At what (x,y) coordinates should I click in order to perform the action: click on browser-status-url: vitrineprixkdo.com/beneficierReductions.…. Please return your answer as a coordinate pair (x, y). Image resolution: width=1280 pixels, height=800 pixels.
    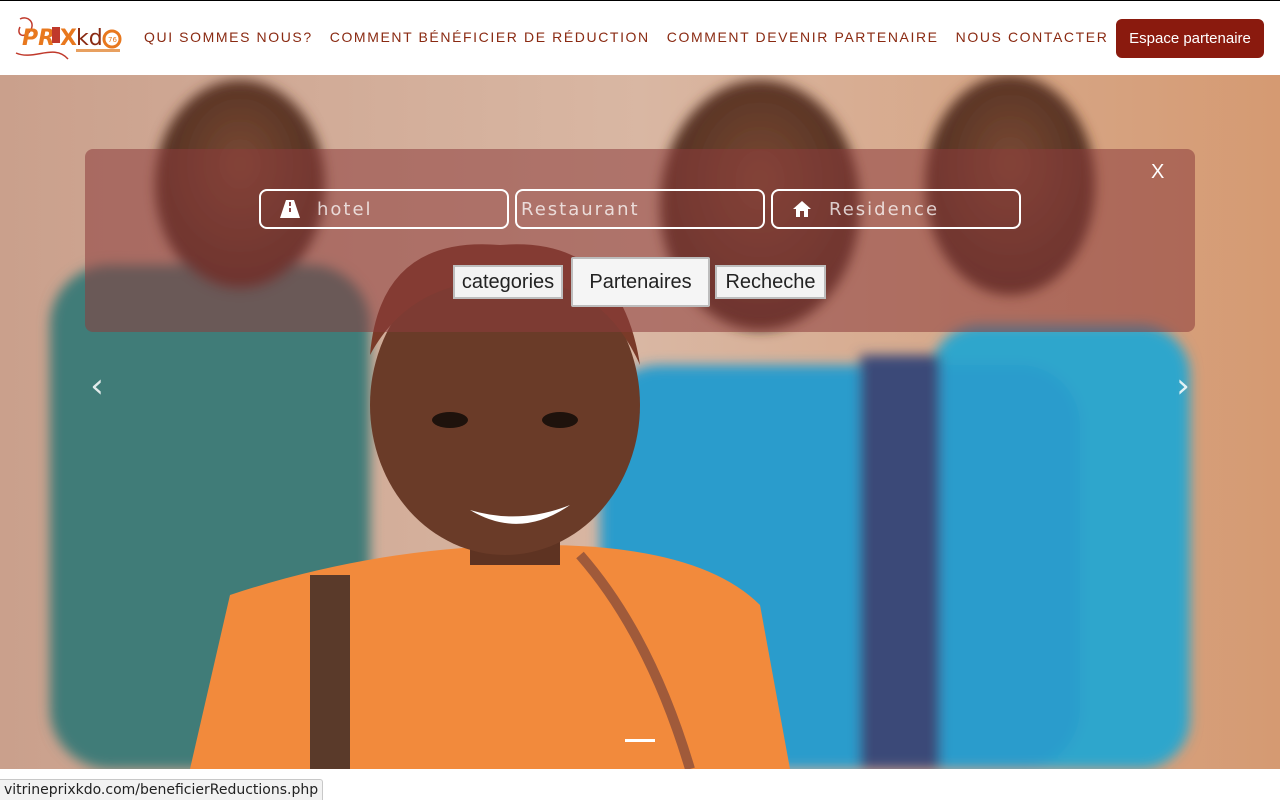
    Looking at the image, I should click on (162, 789).